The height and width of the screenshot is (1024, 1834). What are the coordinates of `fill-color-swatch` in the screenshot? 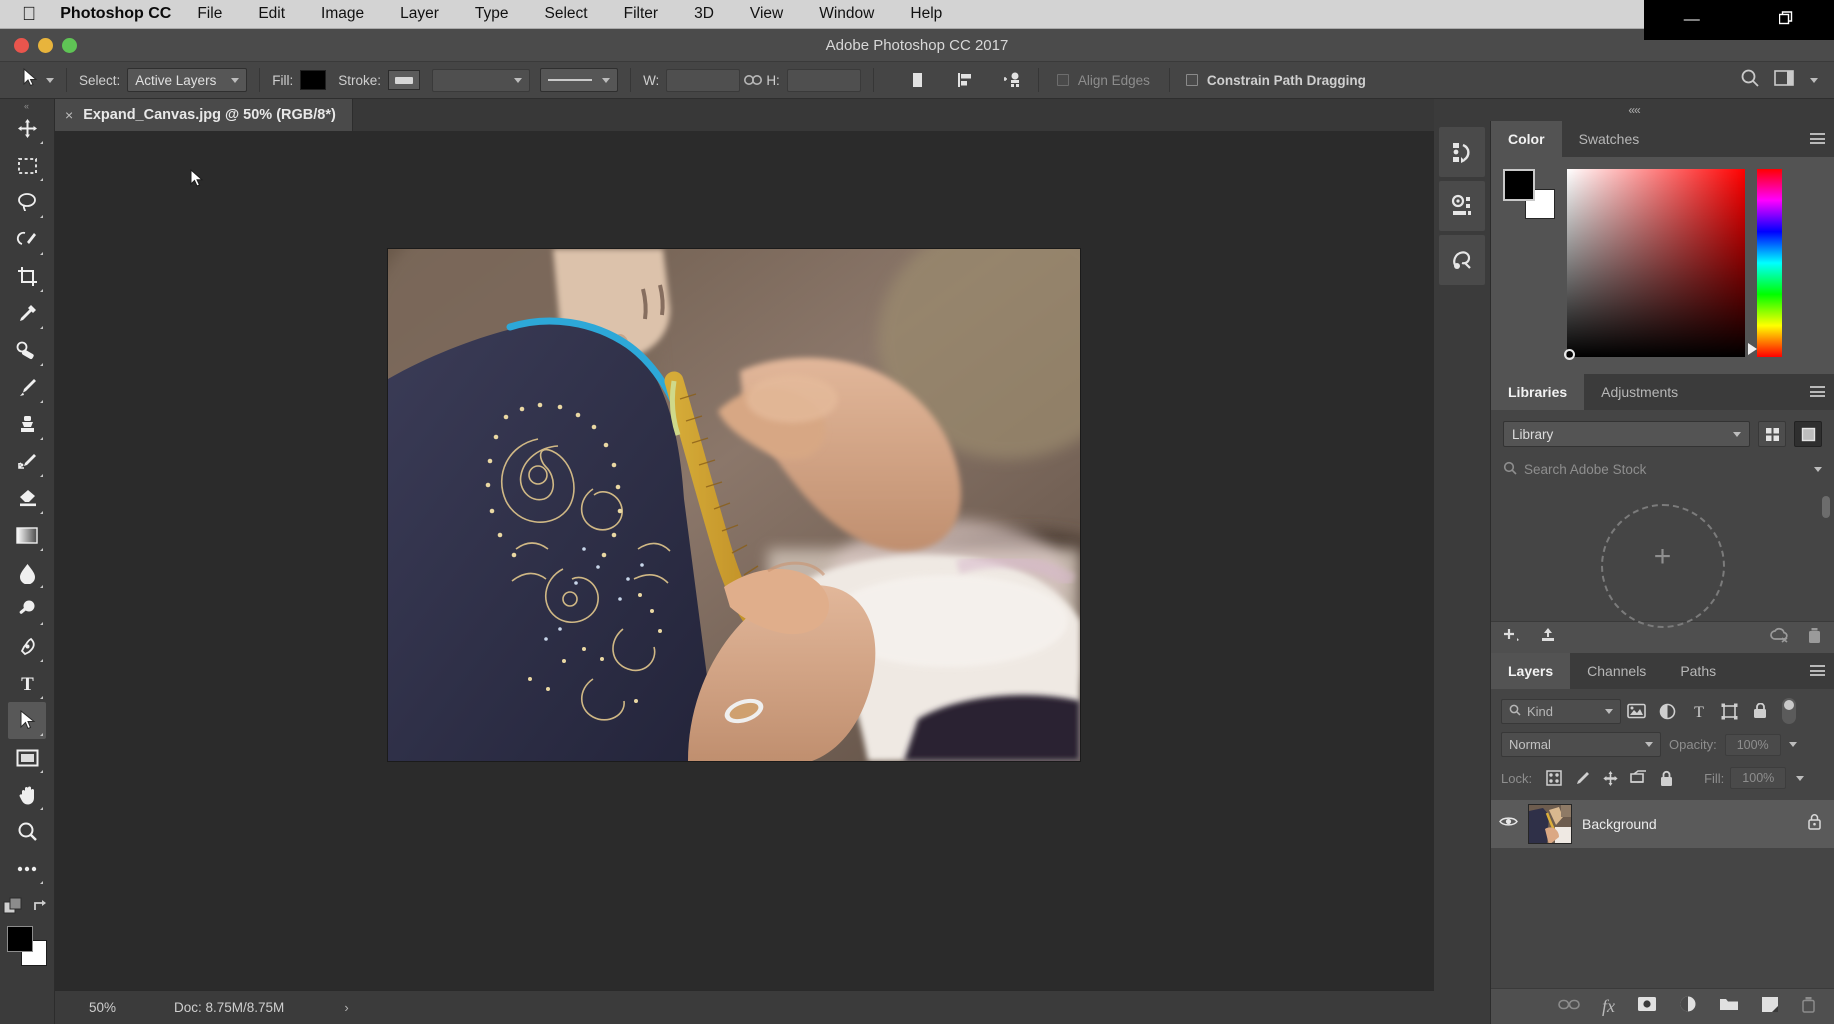 It's located at (313, 80).